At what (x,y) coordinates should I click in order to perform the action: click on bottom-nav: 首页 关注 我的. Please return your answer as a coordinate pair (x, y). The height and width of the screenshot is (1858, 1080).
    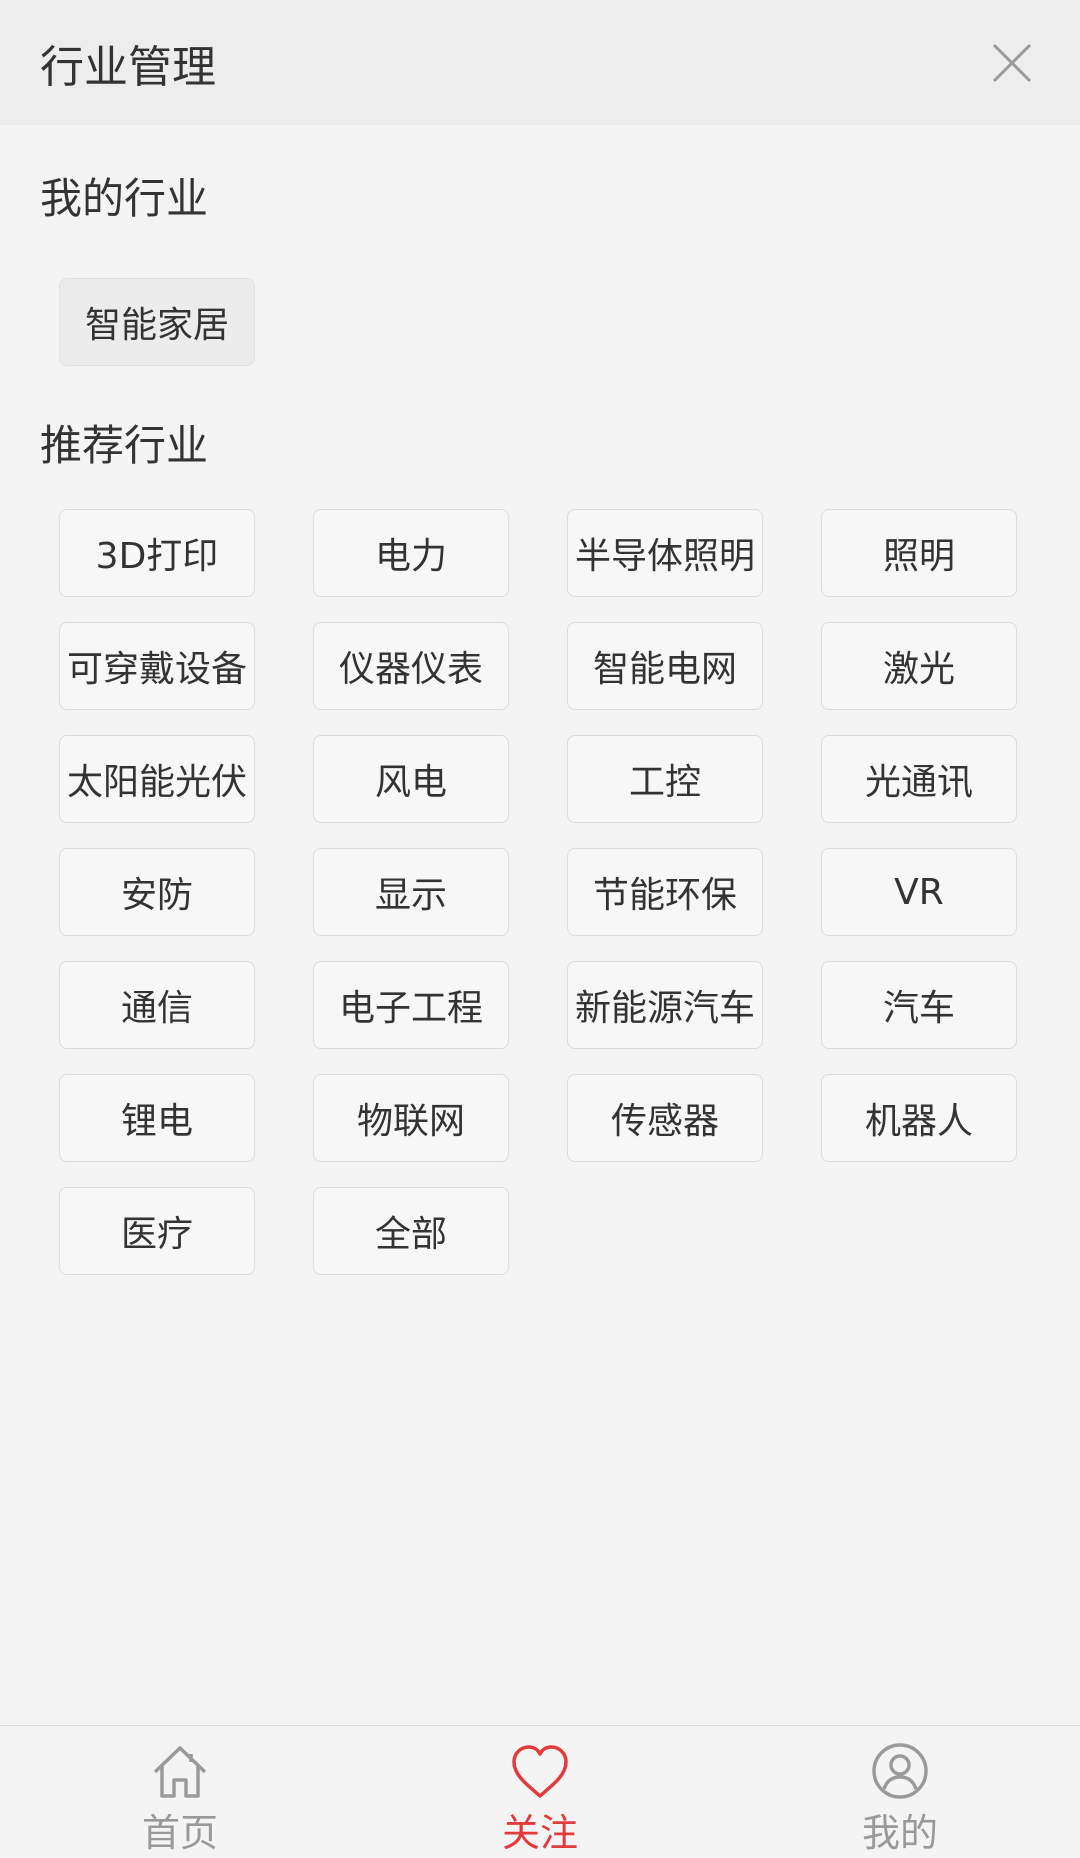
    Looking at the image, I should click on (540, 1791).